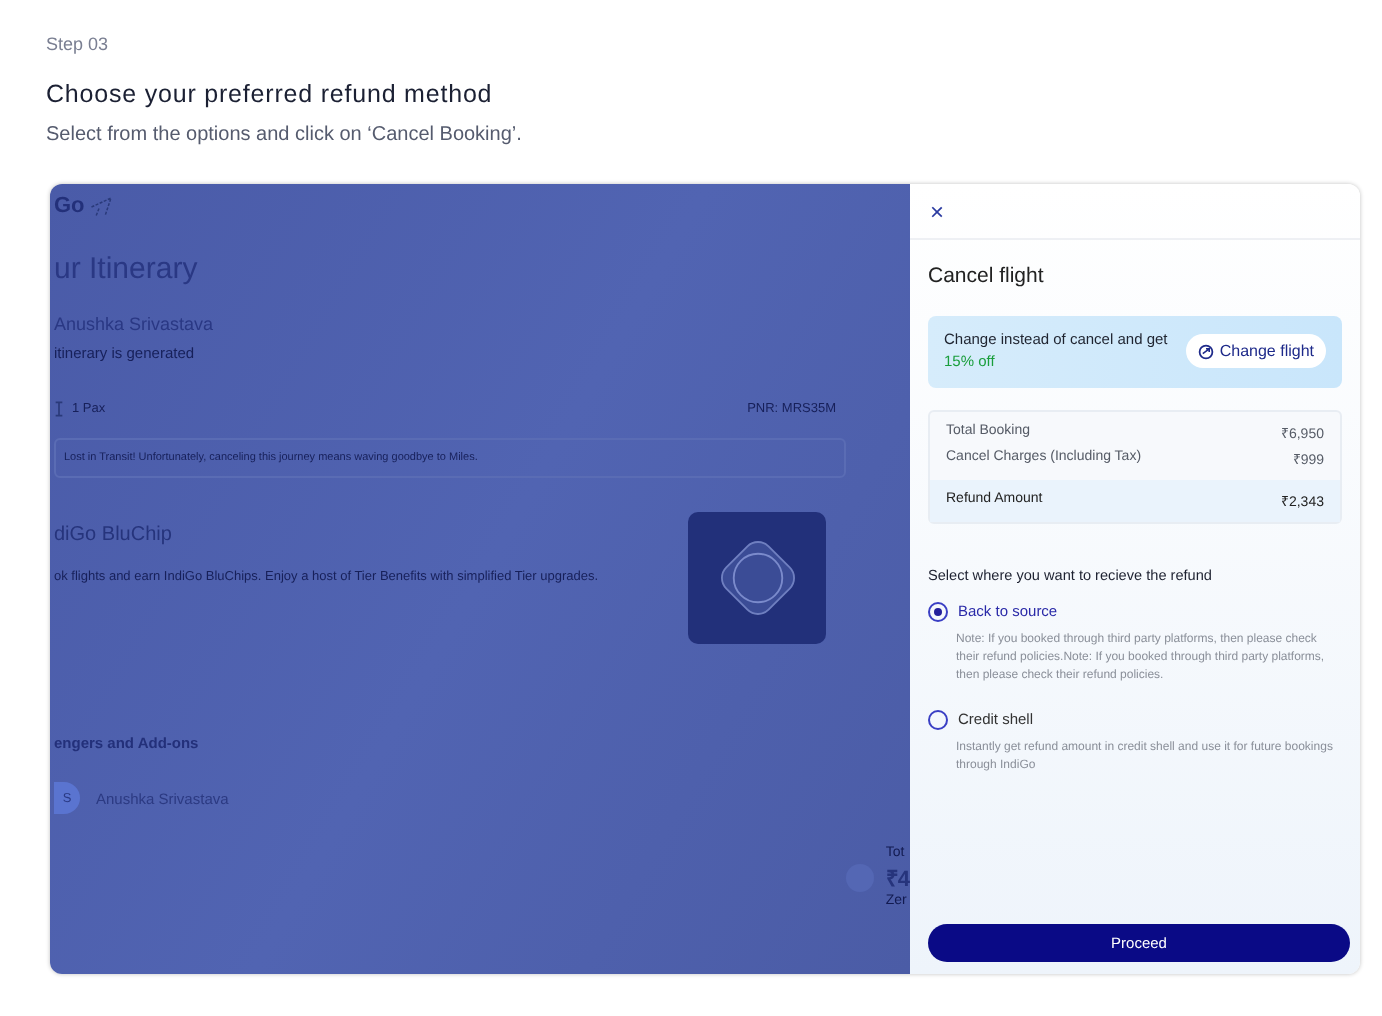 The width and height of the screenshot is (1382, 1016). I want to click on change-flight-button: Change flight, so click(1255, 351).